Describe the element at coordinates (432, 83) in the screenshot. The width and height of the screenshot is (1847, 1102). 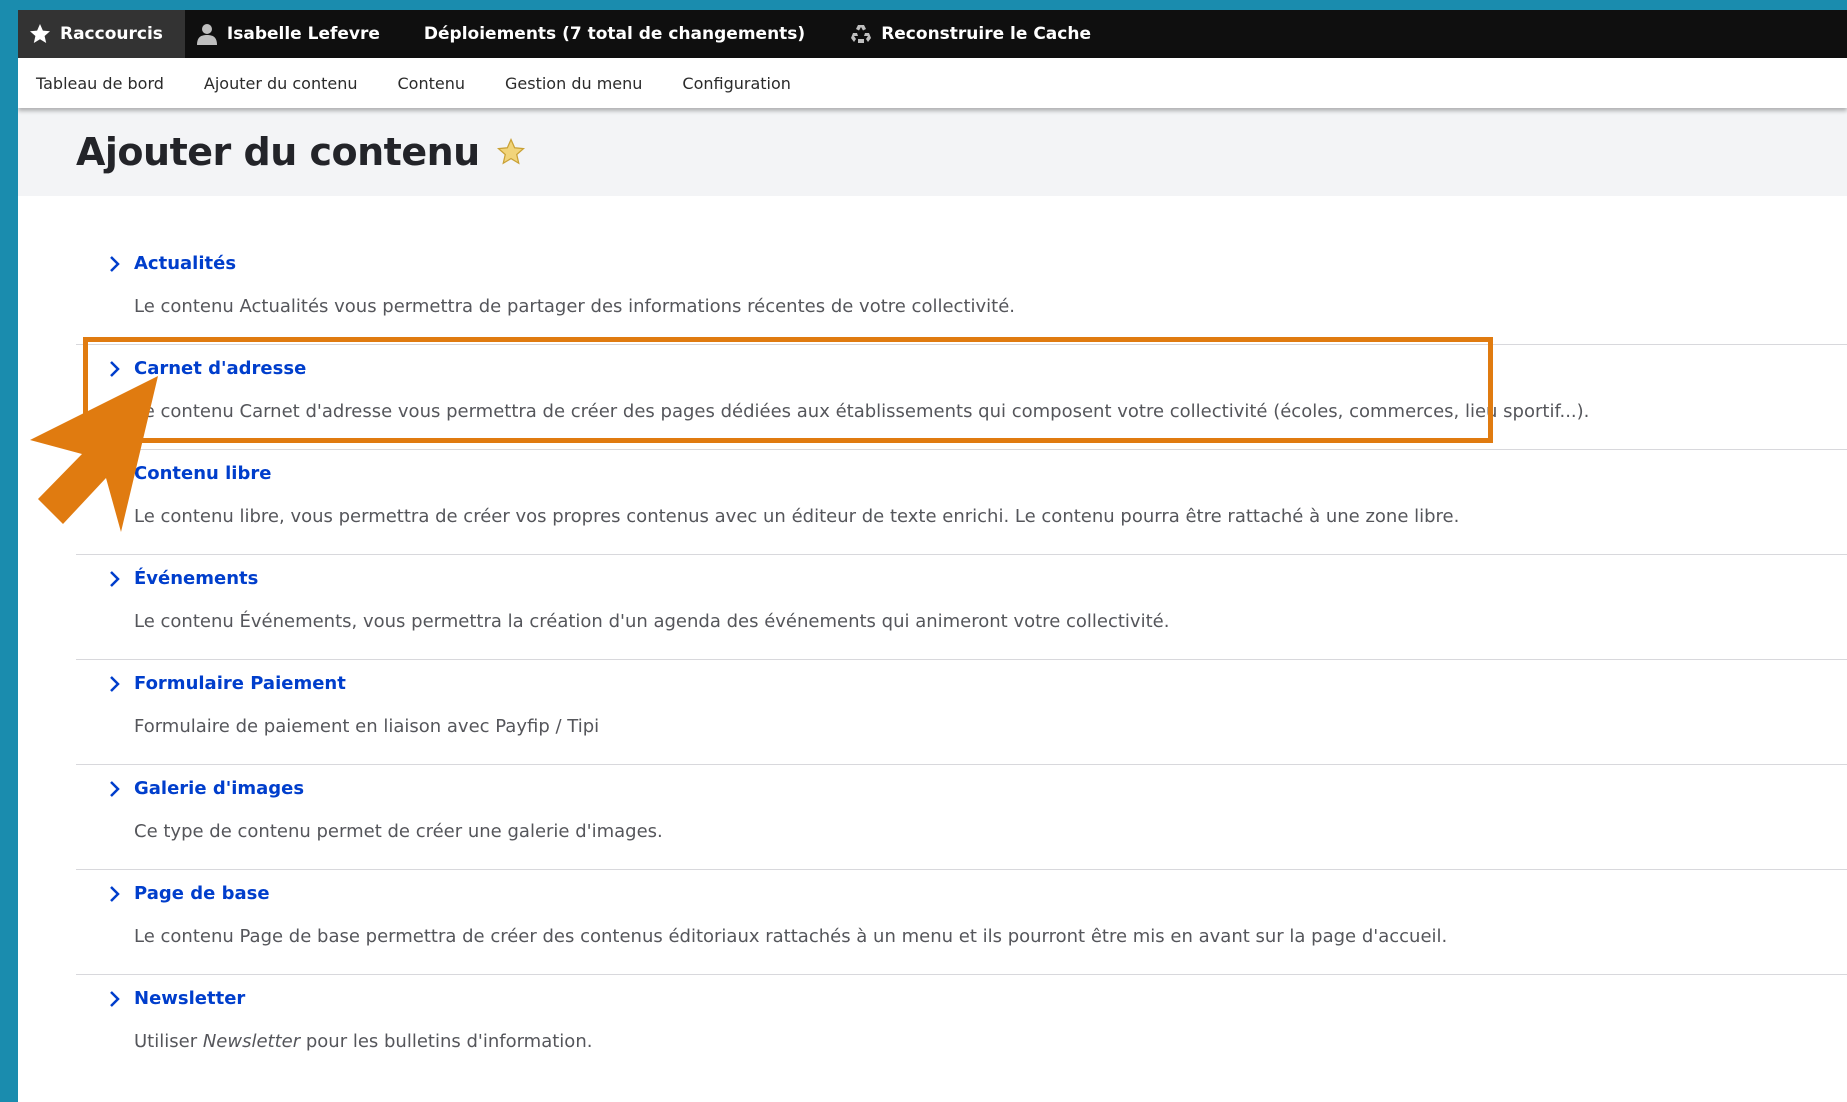
I see `menu-content: Contenu` at that location.